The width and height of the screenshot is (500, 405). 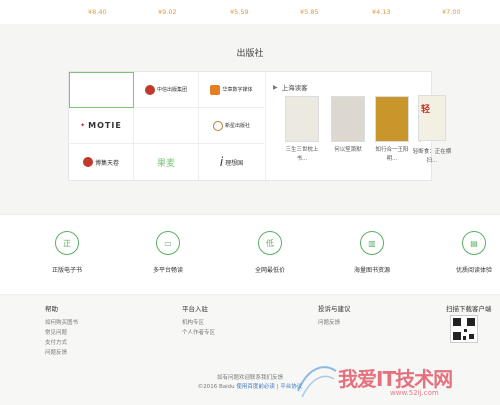 I want to click on publisher-grid: 中信出版集团 华章数字媒体 ✦ MOTIE 新星出版社 博集天卷 果麦 i 理想国, so click(x=167, y=127).